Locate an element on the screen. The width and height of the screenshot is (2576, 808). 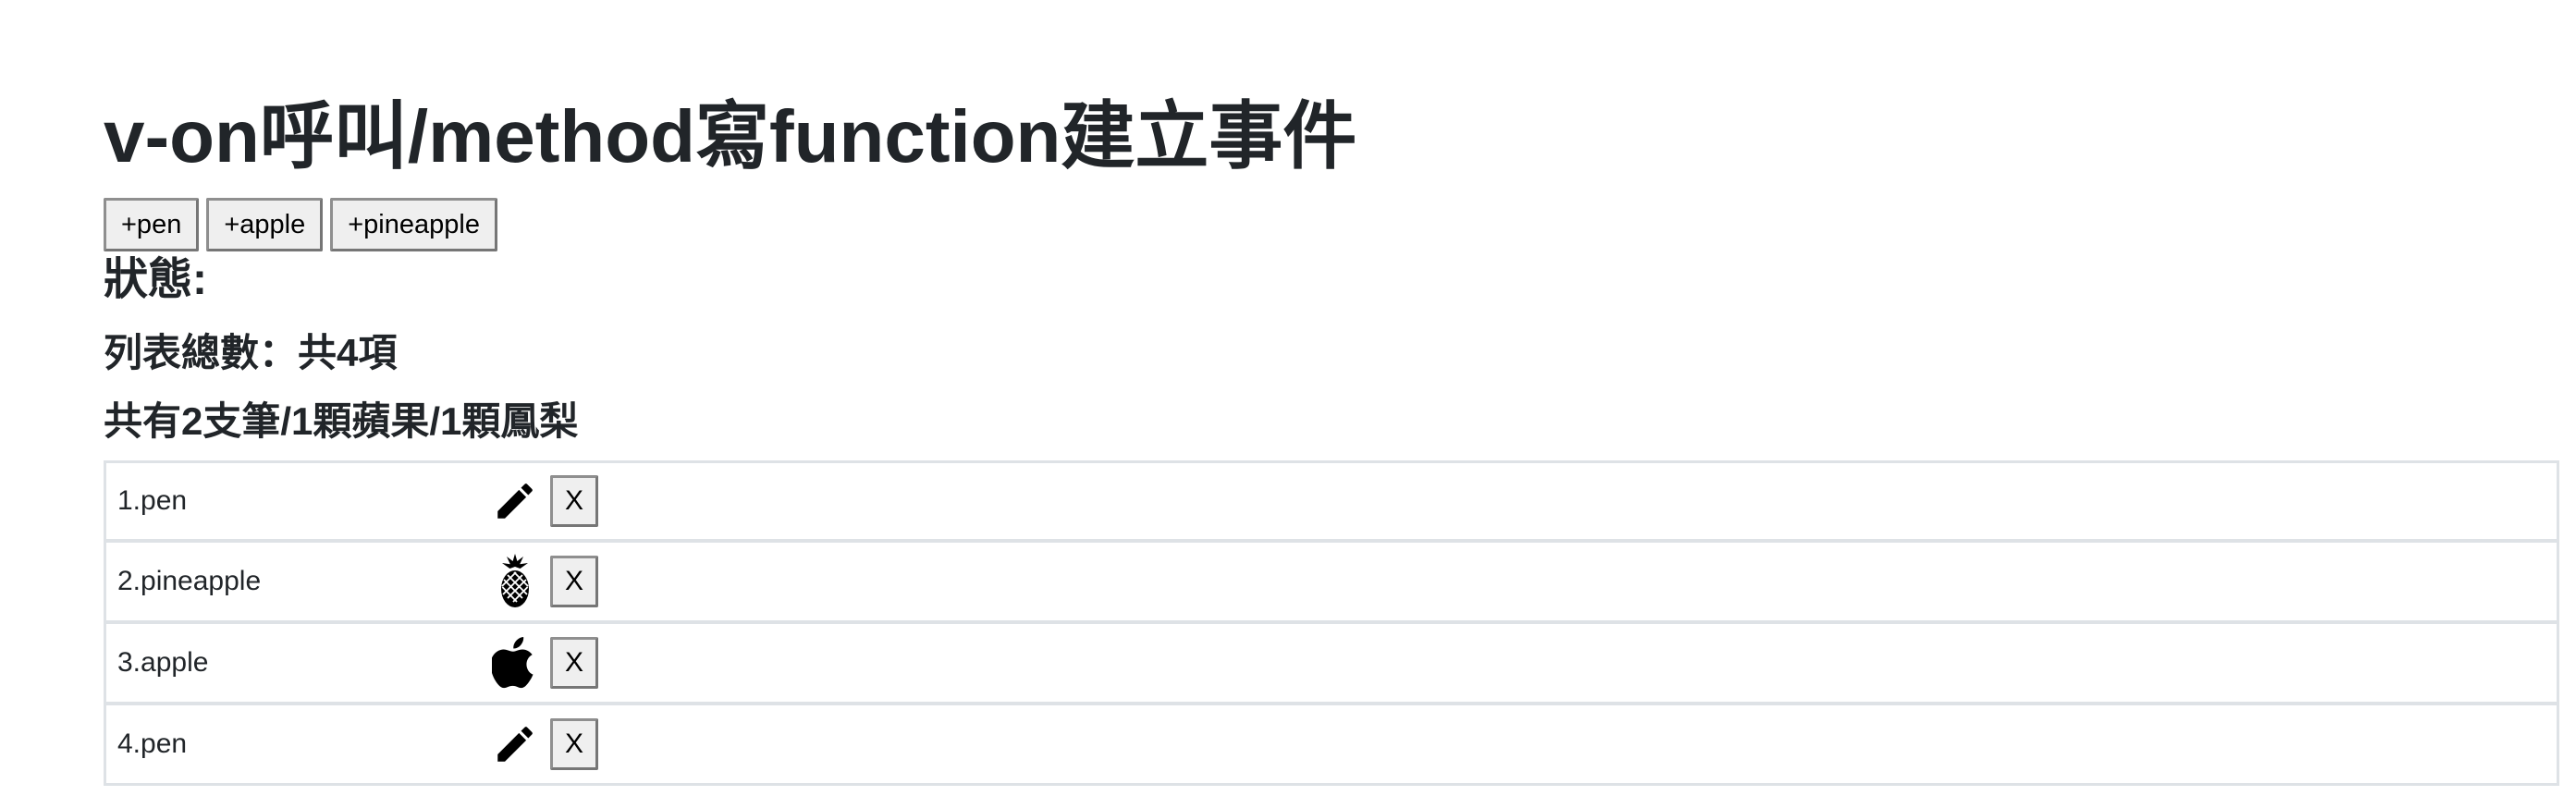
add-apple-button: +apple is located at coordinates (265, 225).